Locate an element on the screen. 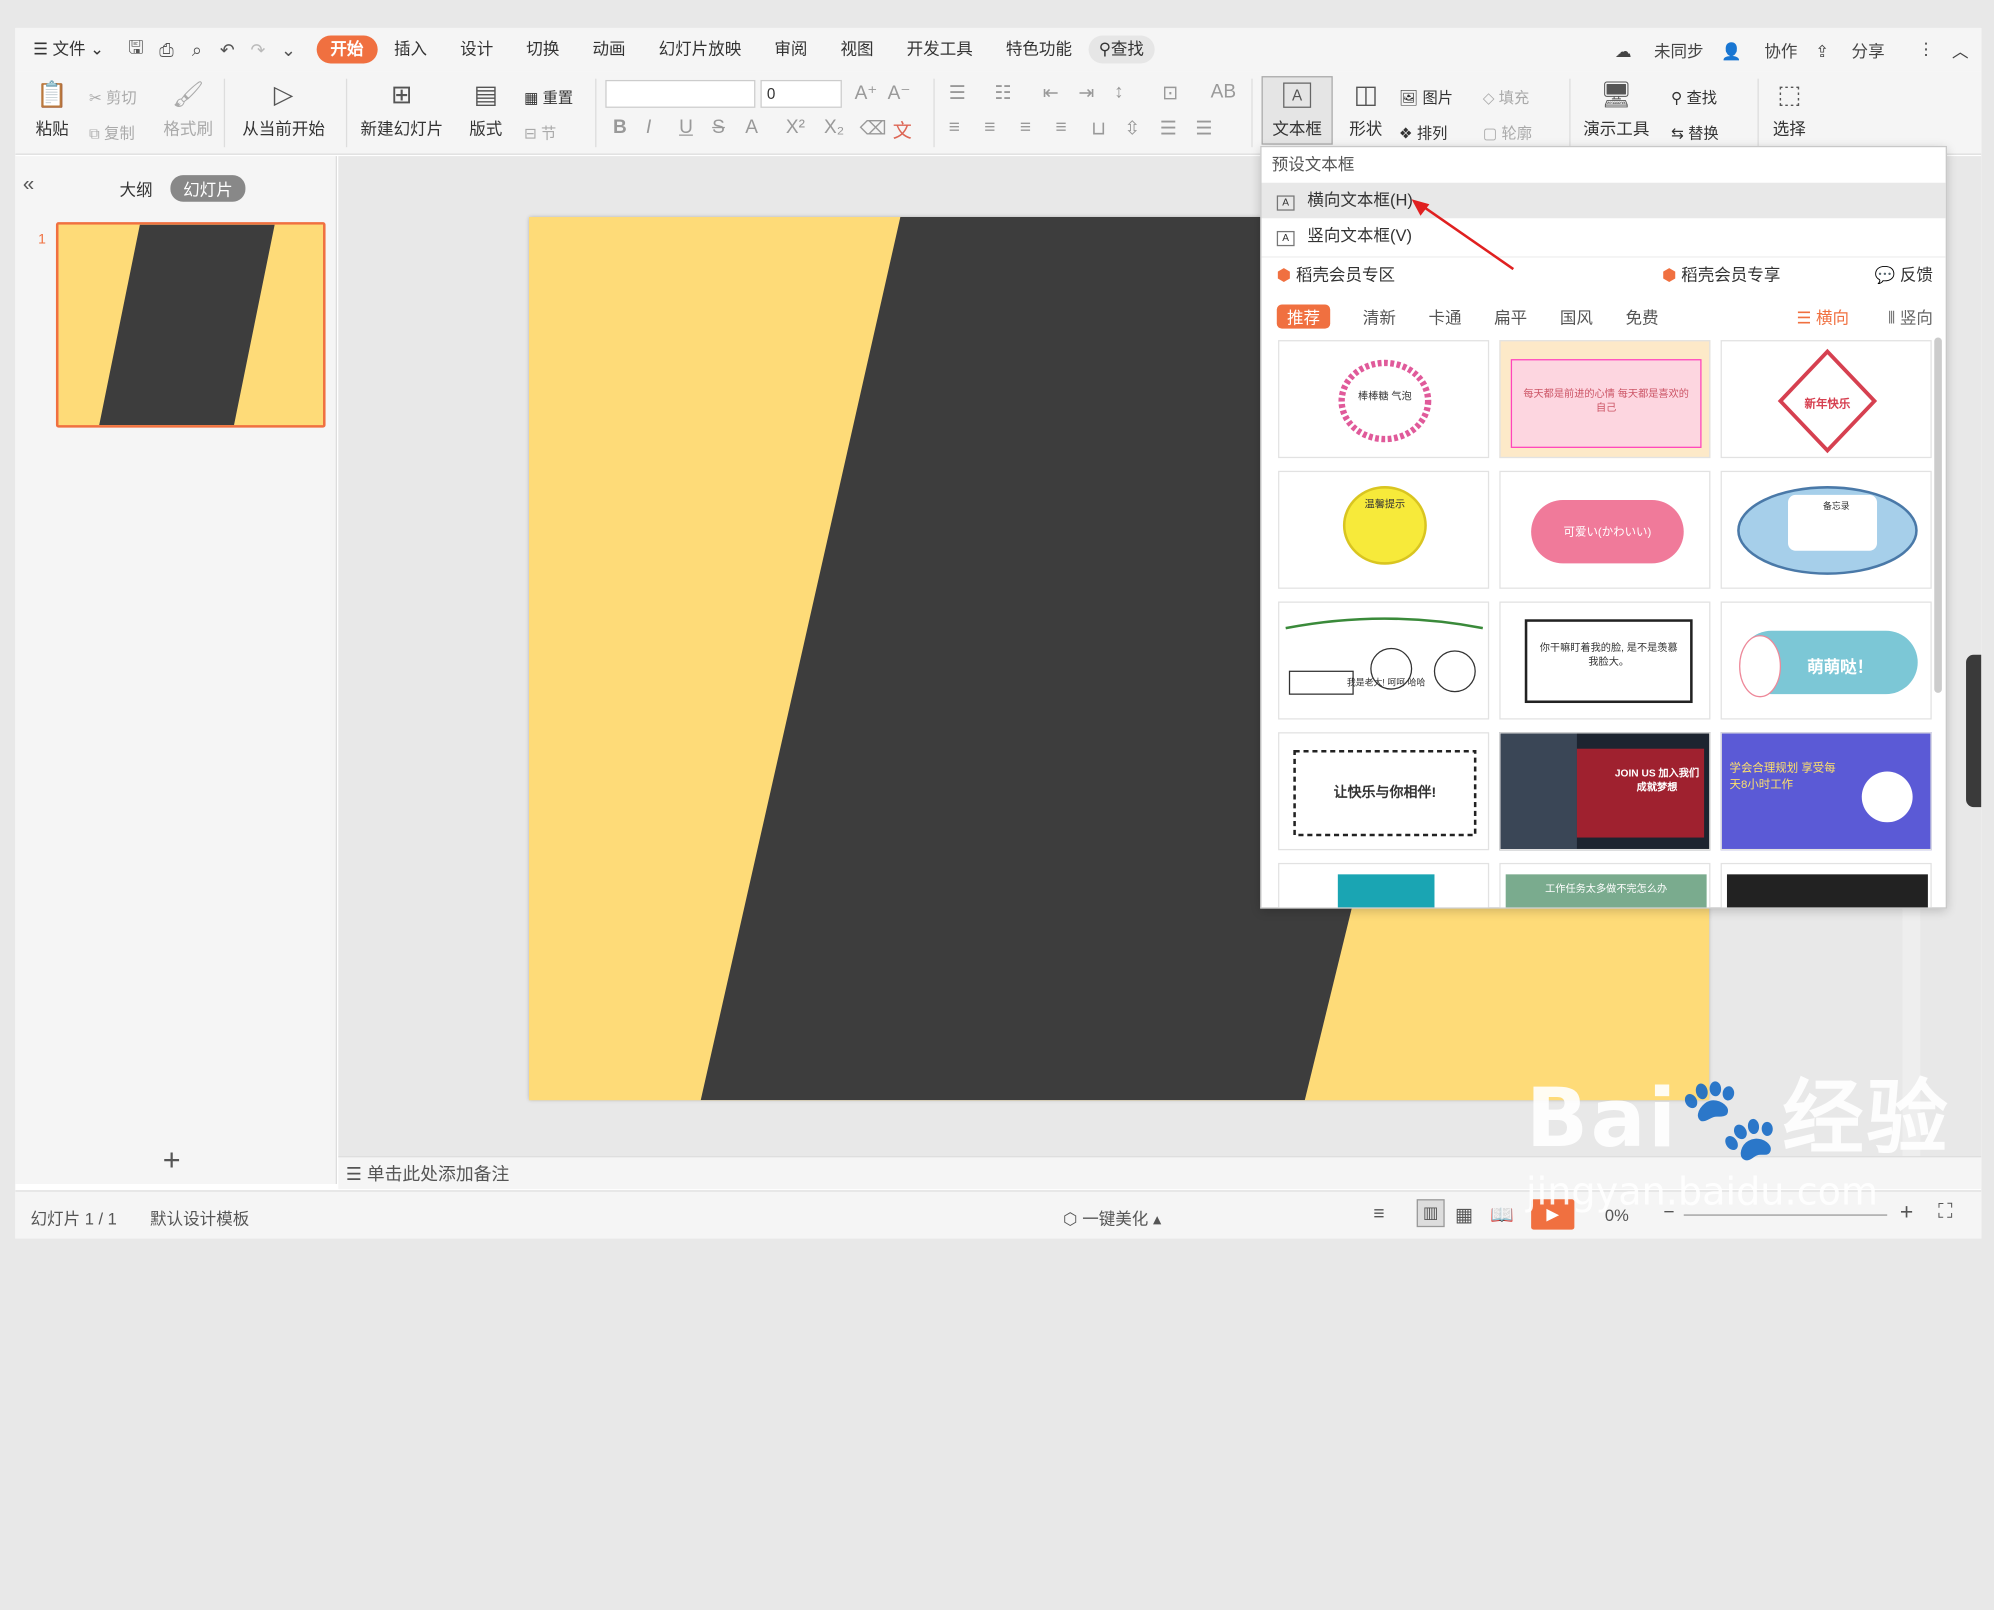 This screenshot has width=1994, height=1610. paste-button: 📋 粘贴 is located at coordinates (52, 109).